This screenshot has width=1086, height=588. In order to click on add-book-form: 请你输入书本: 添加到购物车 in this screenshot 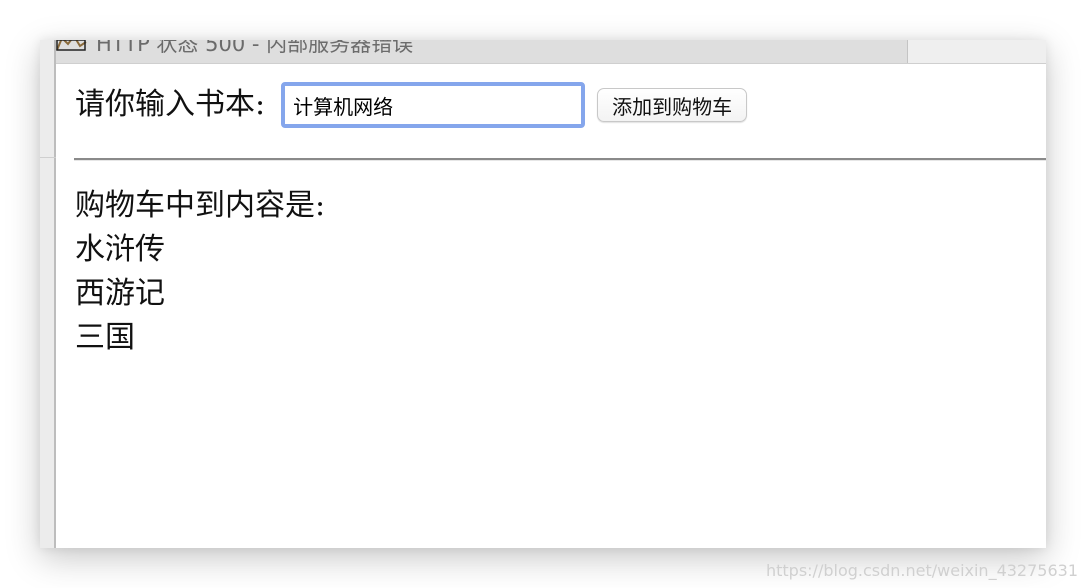, I will do `click(411, 105)`.